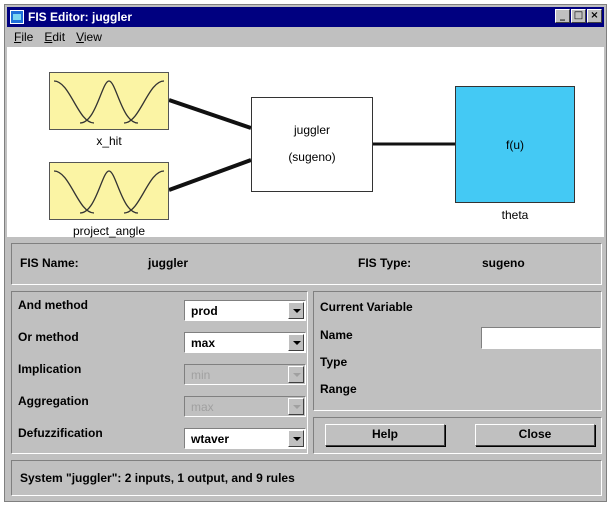  What do you see at coordinates (53, 305) in the screenshot?
I see `and-method-label: And method` at bounding box center [53, 305].